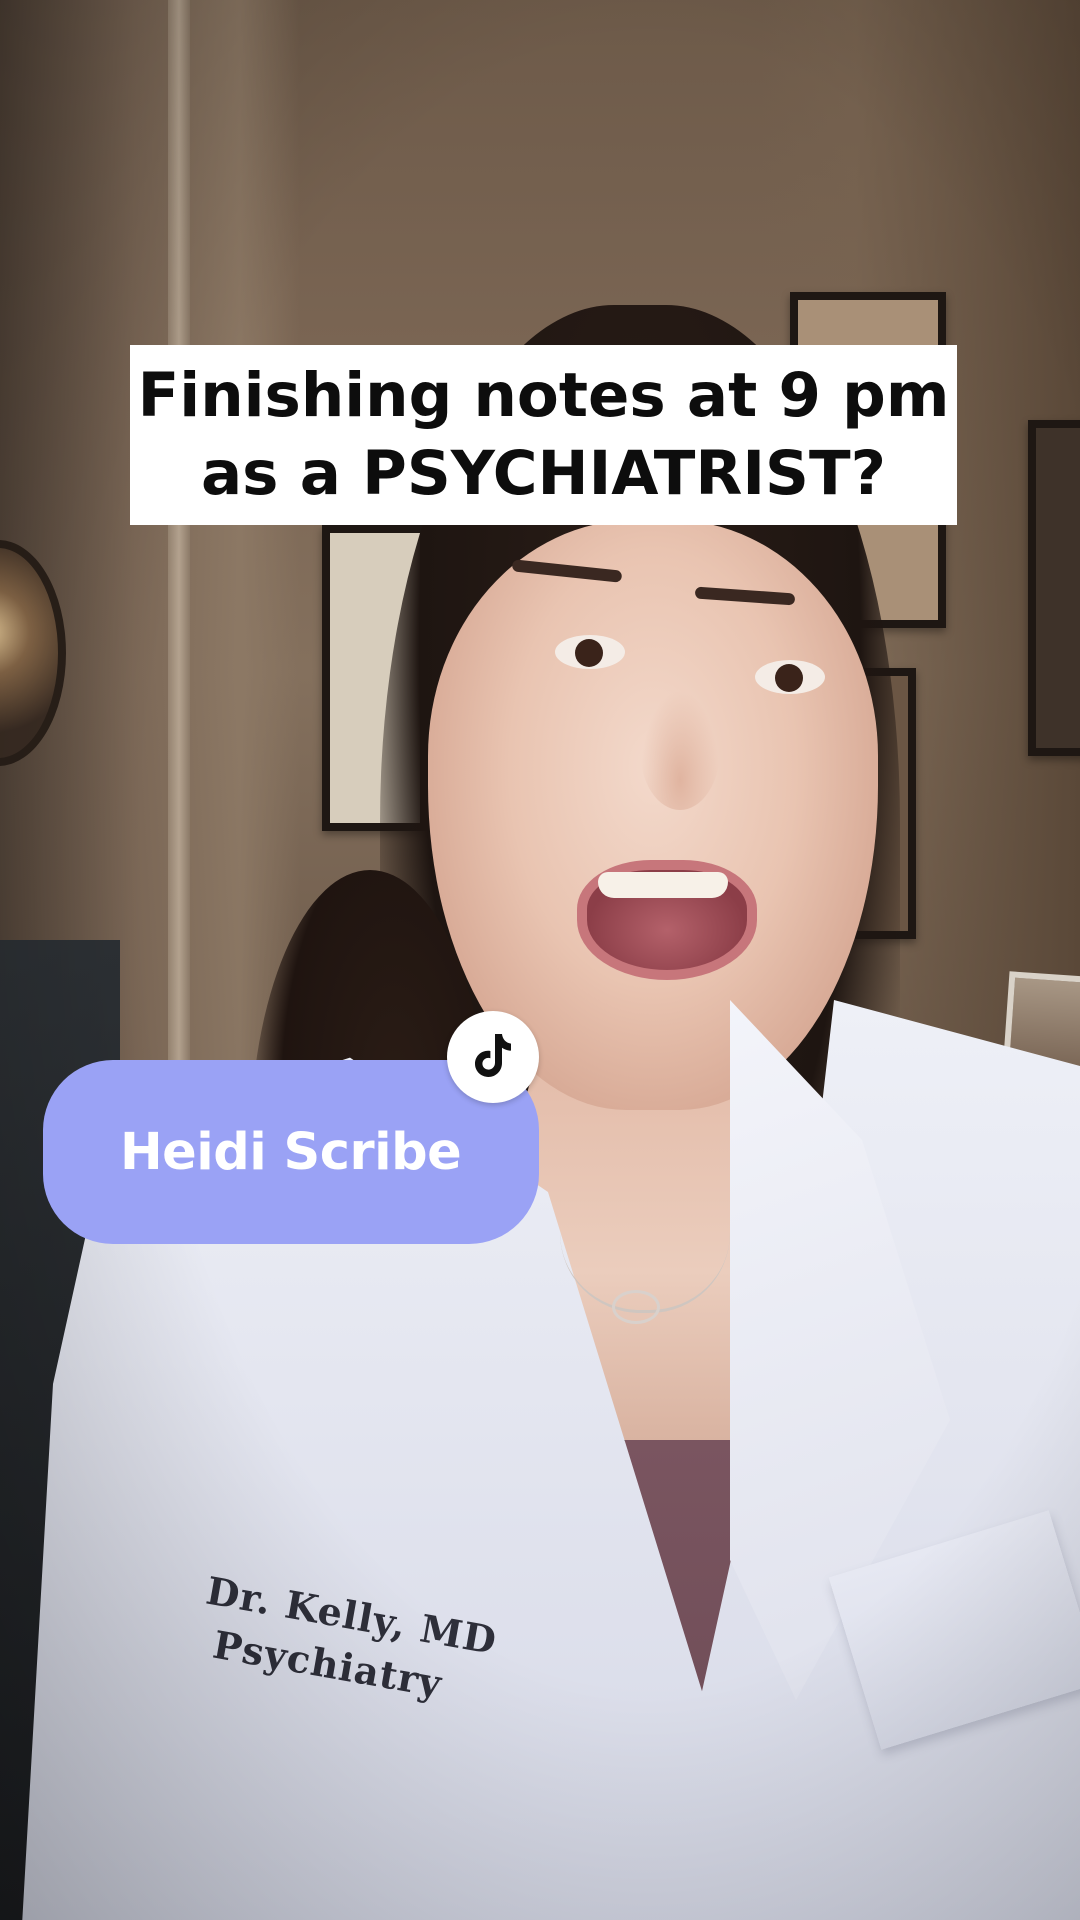  I want to click on tiktok-logo-glyph, so click(493, 1055).